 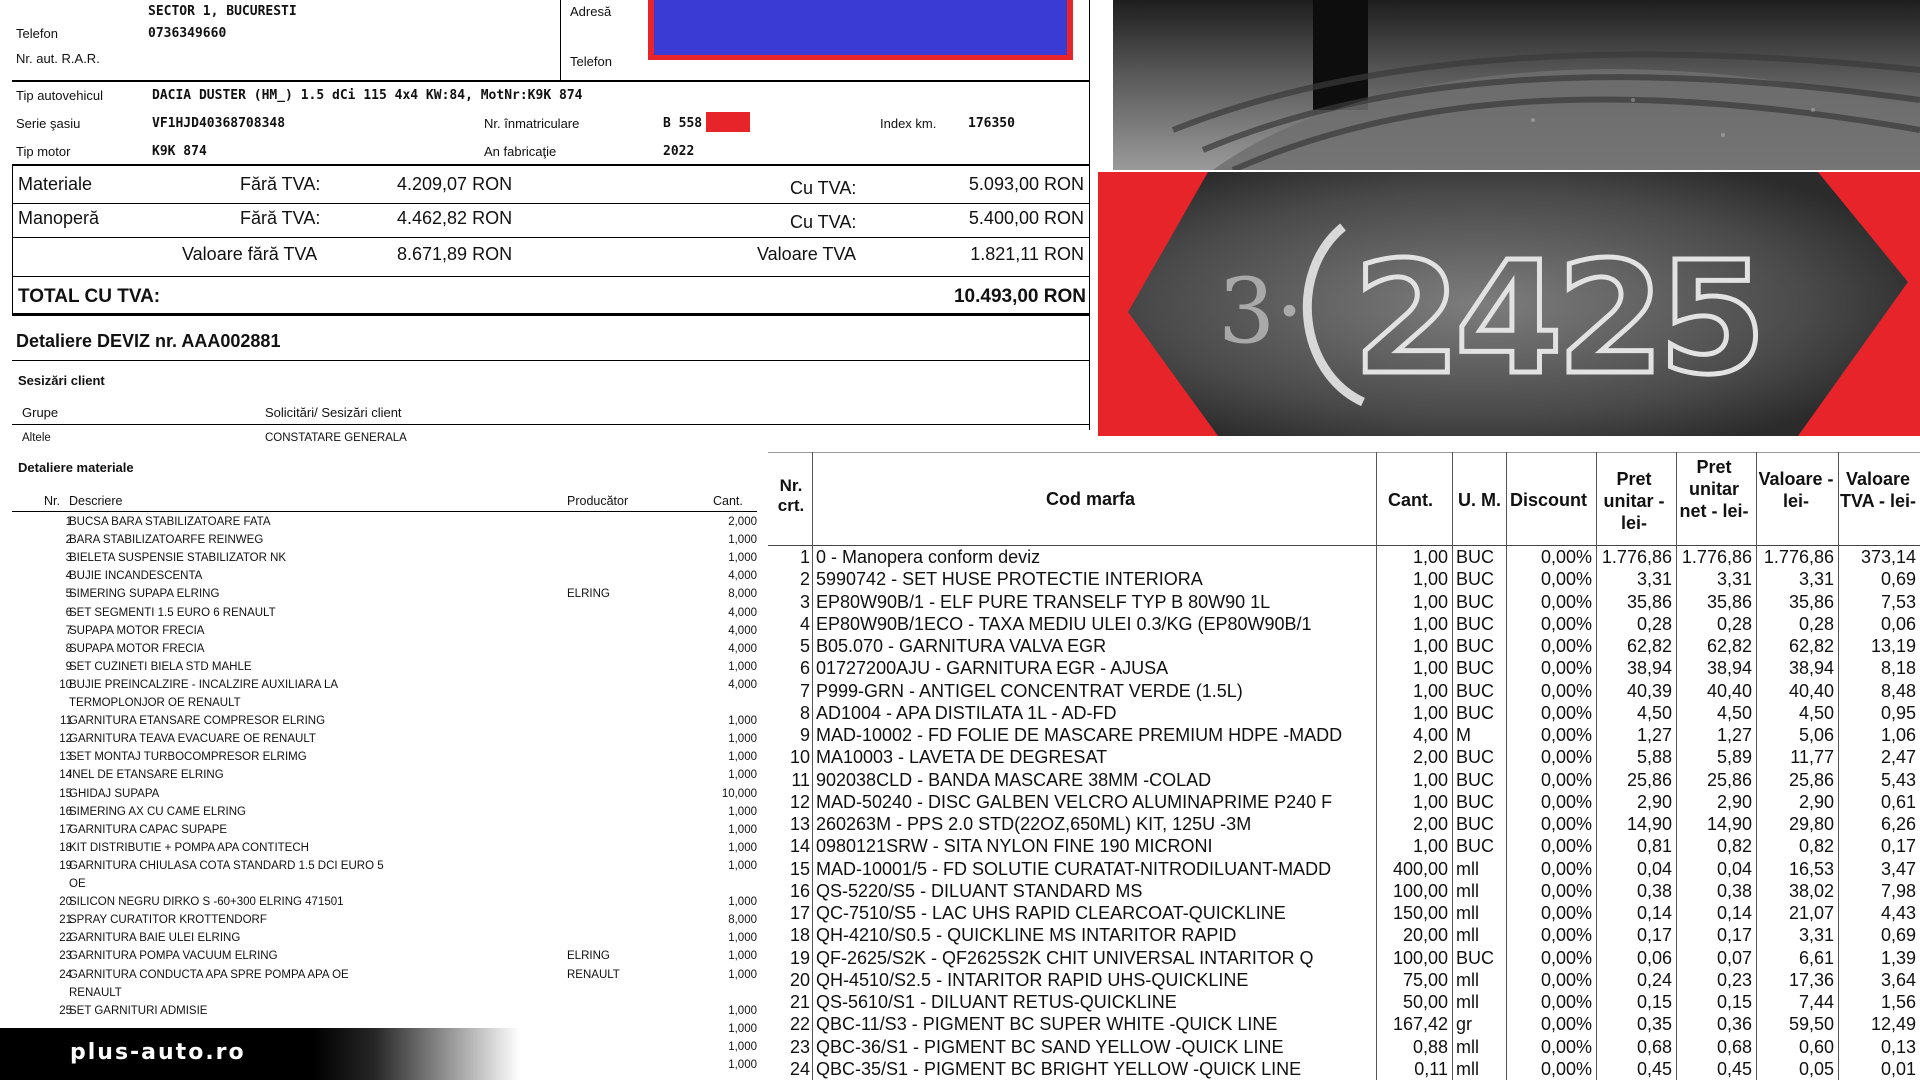 I want to click on invoice-row-code: QS-5610/S1 - DILUANT RETUS-QUICKLINE, so click(x=996, y=1002).